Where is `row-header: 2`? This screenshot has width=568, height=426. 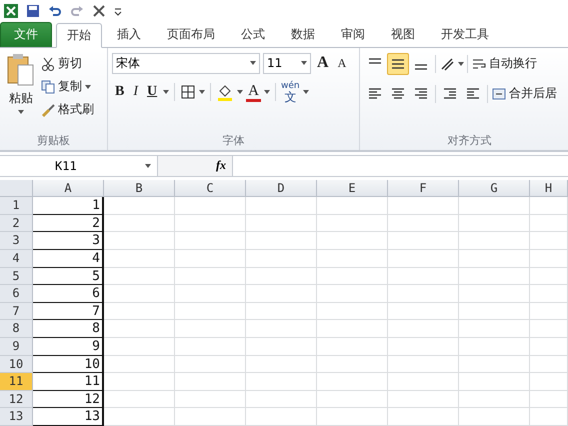 row-header: 2 is located at coordinates (16, 223).